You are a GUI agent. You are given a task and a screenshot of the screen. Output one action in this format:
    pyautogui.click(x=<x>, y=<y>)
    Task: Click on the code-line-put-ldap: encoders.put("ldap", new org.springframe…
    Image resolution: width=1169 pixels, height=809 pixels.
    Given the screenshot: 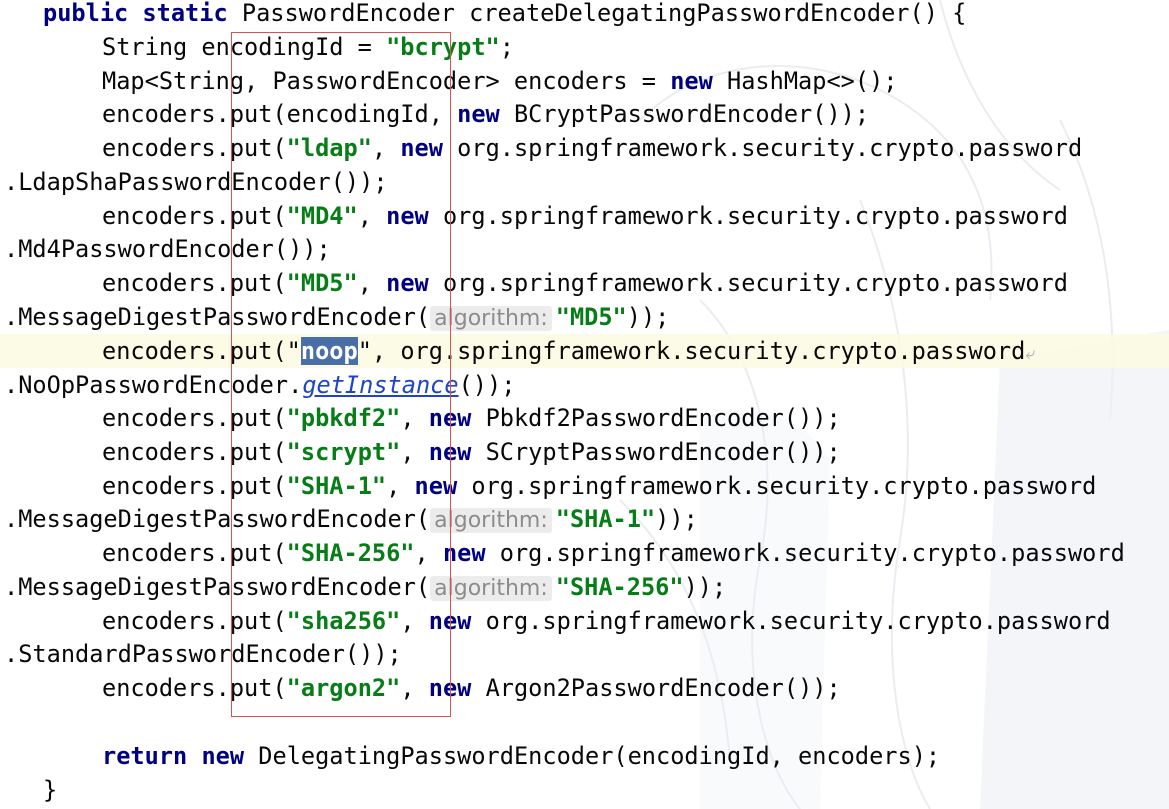 What is the action you would take?
    pyautogui.click(x=584, y=148)
    